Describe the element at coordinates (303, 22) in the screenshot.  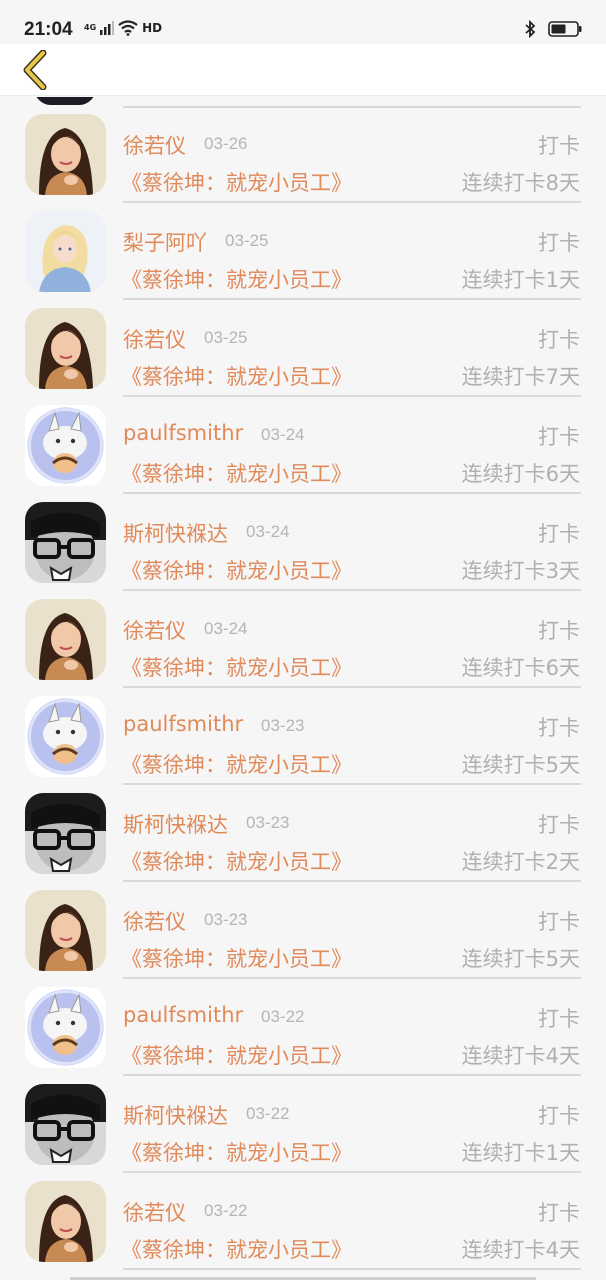
I see `status-bar: 21:04 4G HD` at that location.